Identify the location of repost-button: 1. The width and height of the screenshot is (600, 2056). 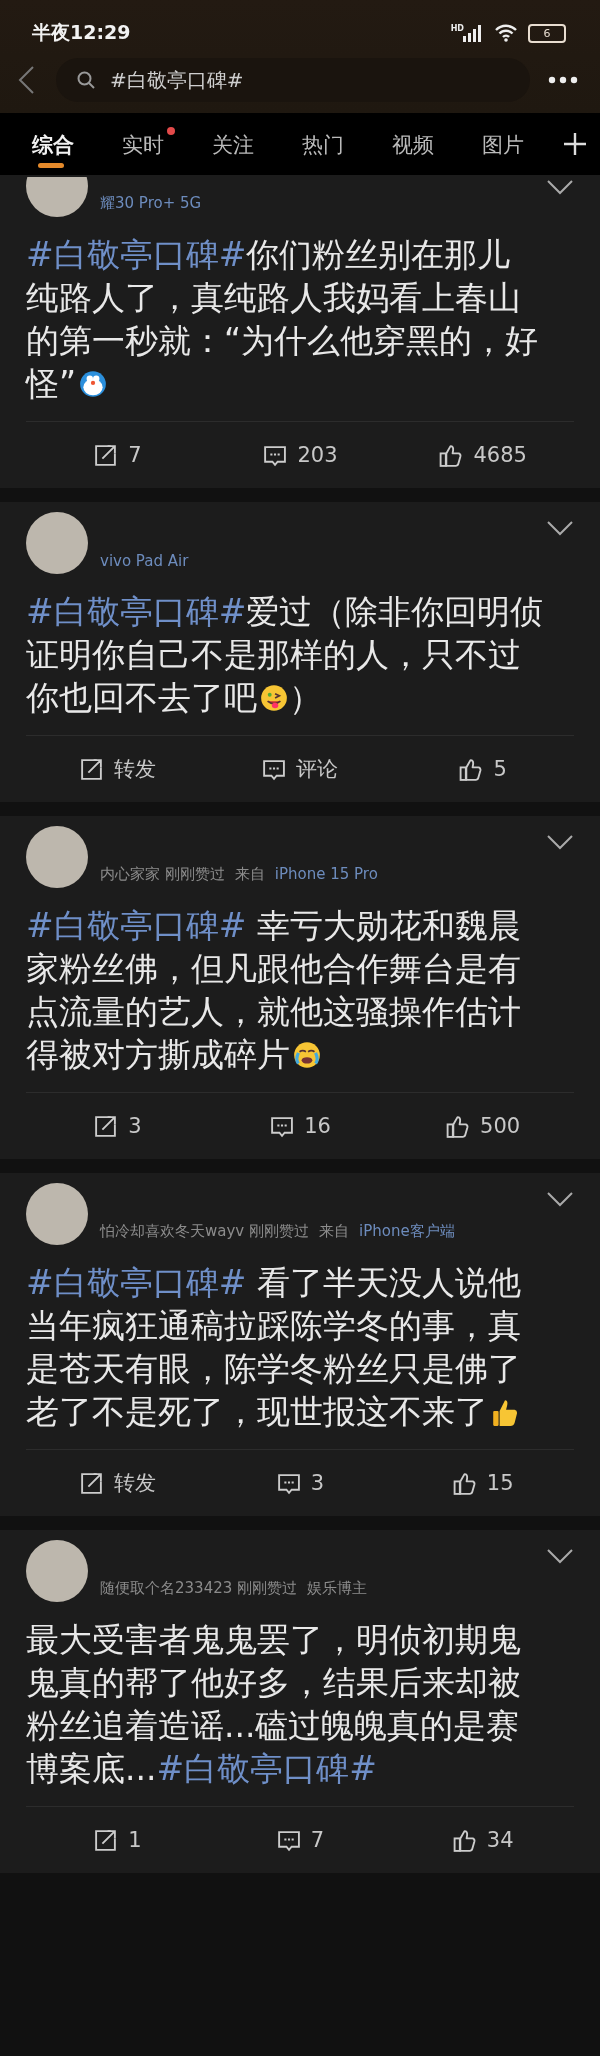
(117, 1840).